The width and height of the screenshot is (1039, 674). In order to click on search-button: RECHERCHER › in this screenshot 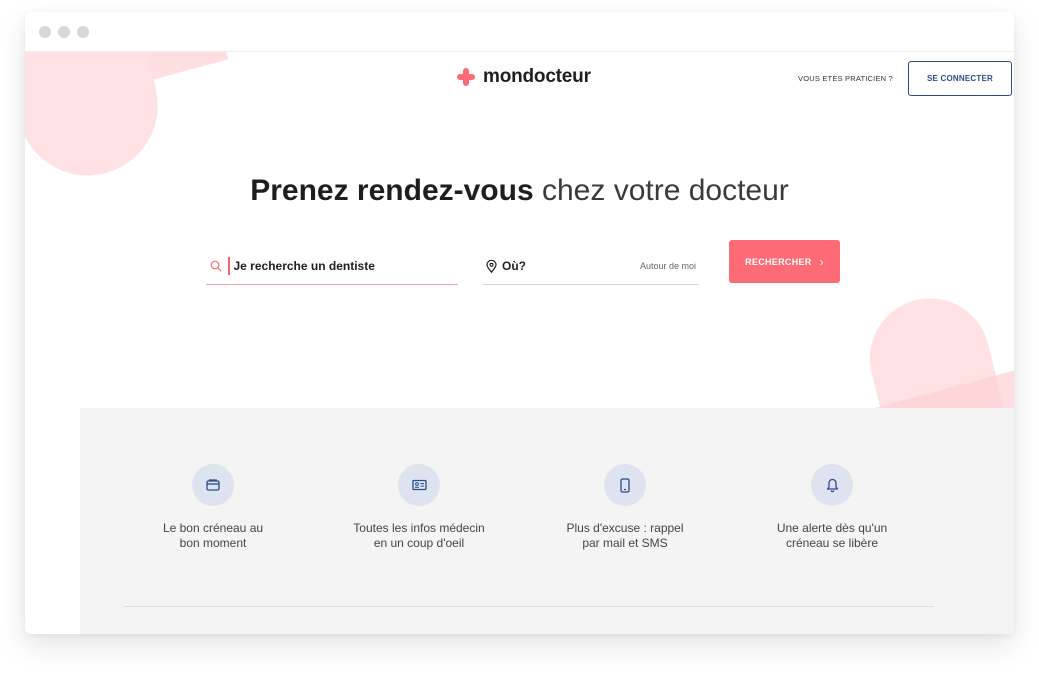, I will do `click(784, 261)`.